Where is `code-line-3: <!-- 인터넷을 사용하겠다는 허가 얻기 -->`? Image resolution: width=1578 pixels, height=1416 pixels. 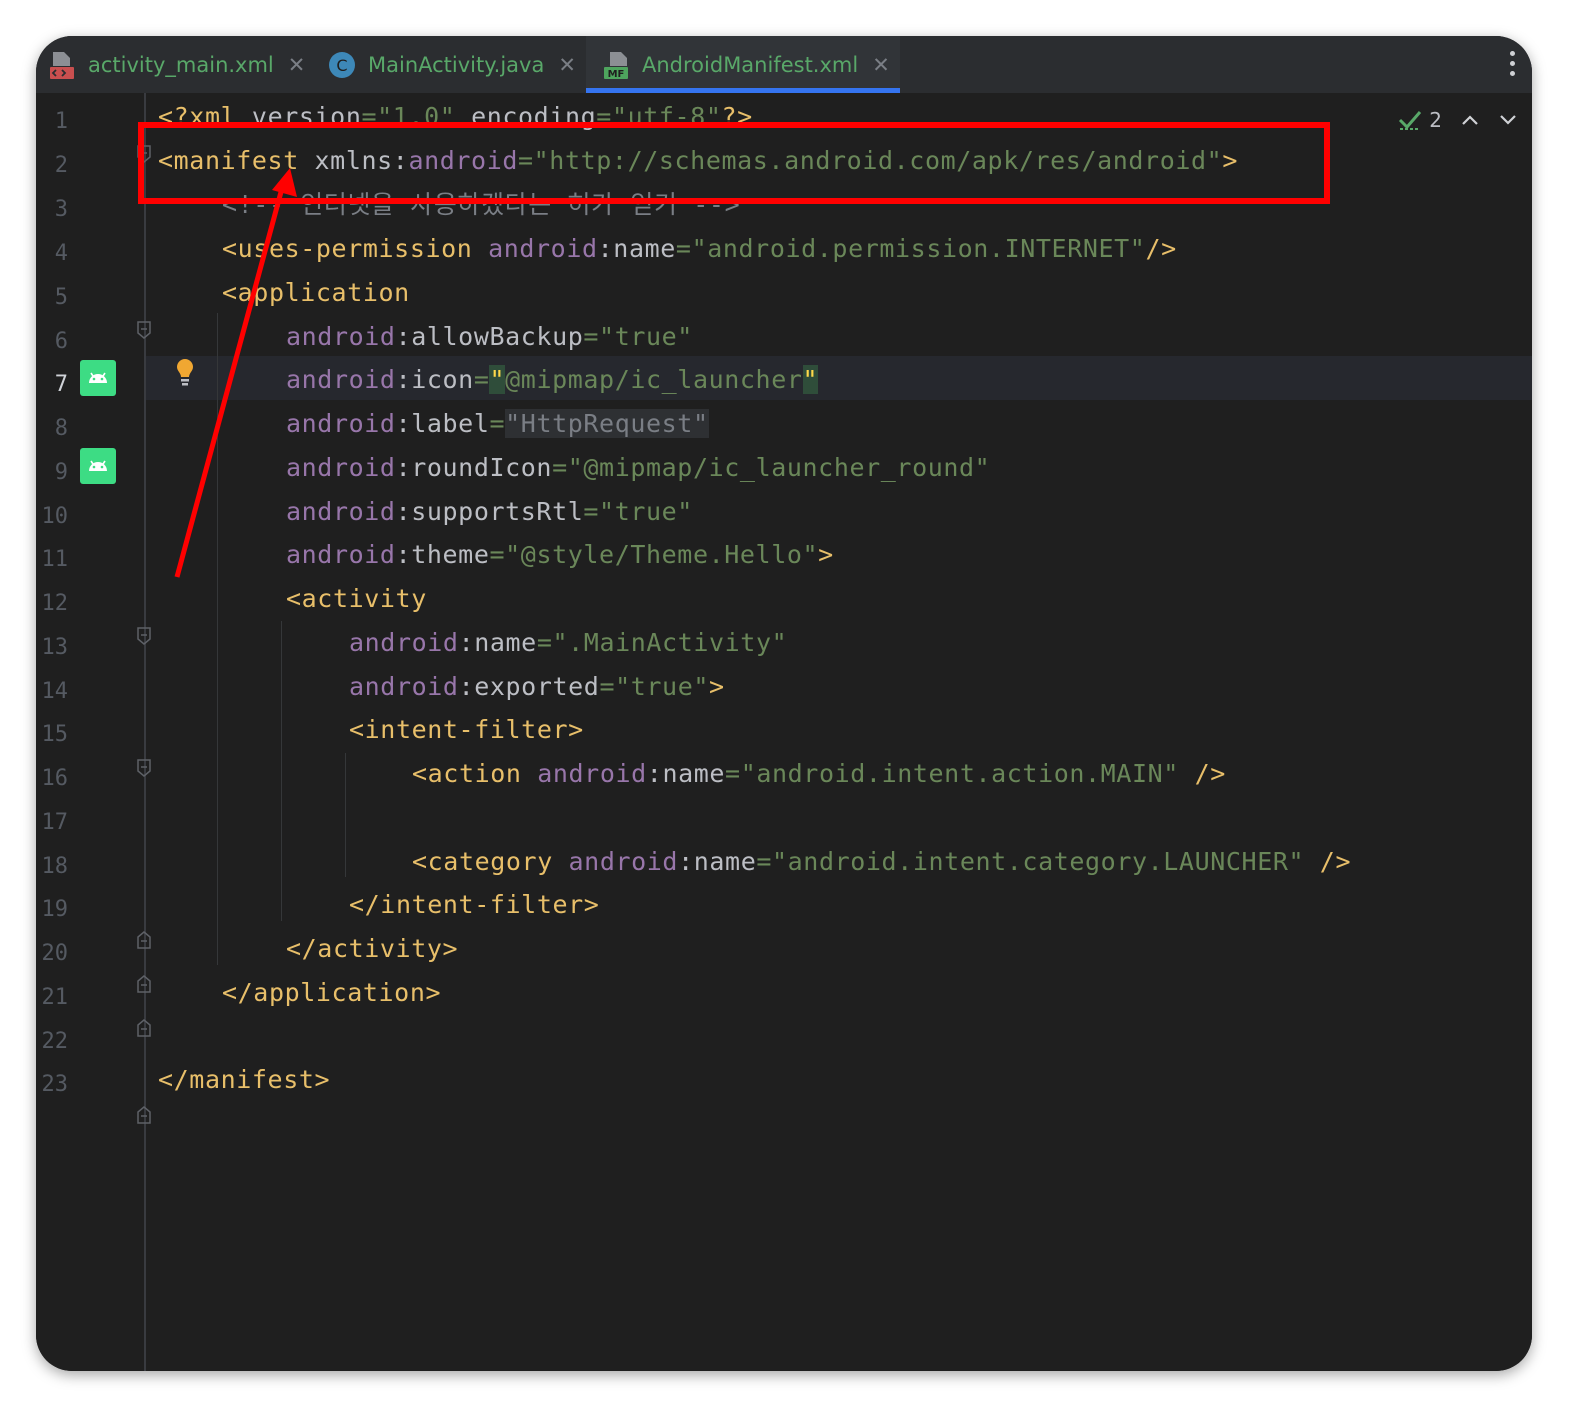
code-line-3: <!-- 인터넷을 사용하겠다는 허가 얻기 --> is located at coordinates (481, 205).